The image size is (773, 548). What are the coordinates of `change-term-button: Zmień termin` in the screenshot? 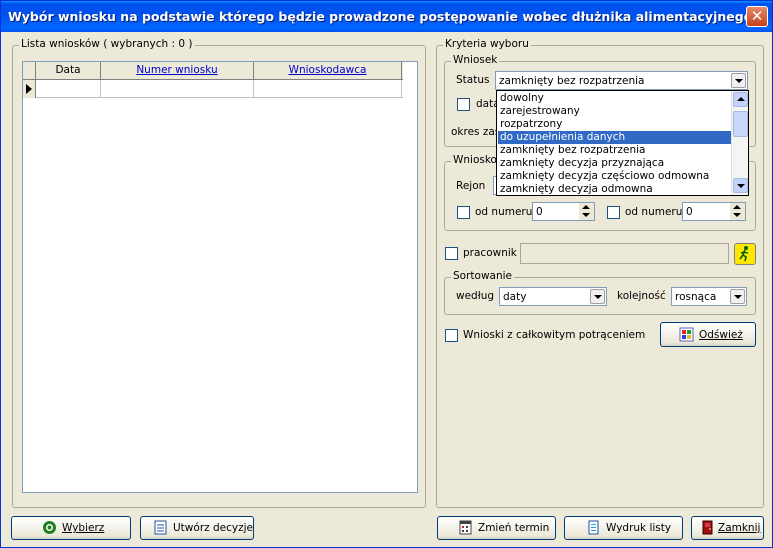 It's located at (496, 528).